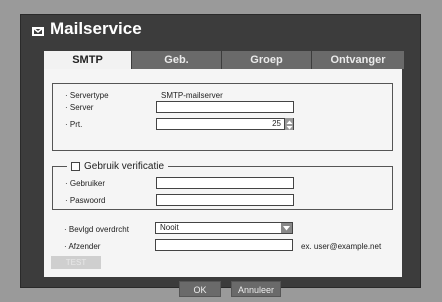 The image size is (442, 302). What do you see at coordinates (288, 124) in the screenshot?
I see `up-down-arrows-icon` at bounding box center [288, 124].